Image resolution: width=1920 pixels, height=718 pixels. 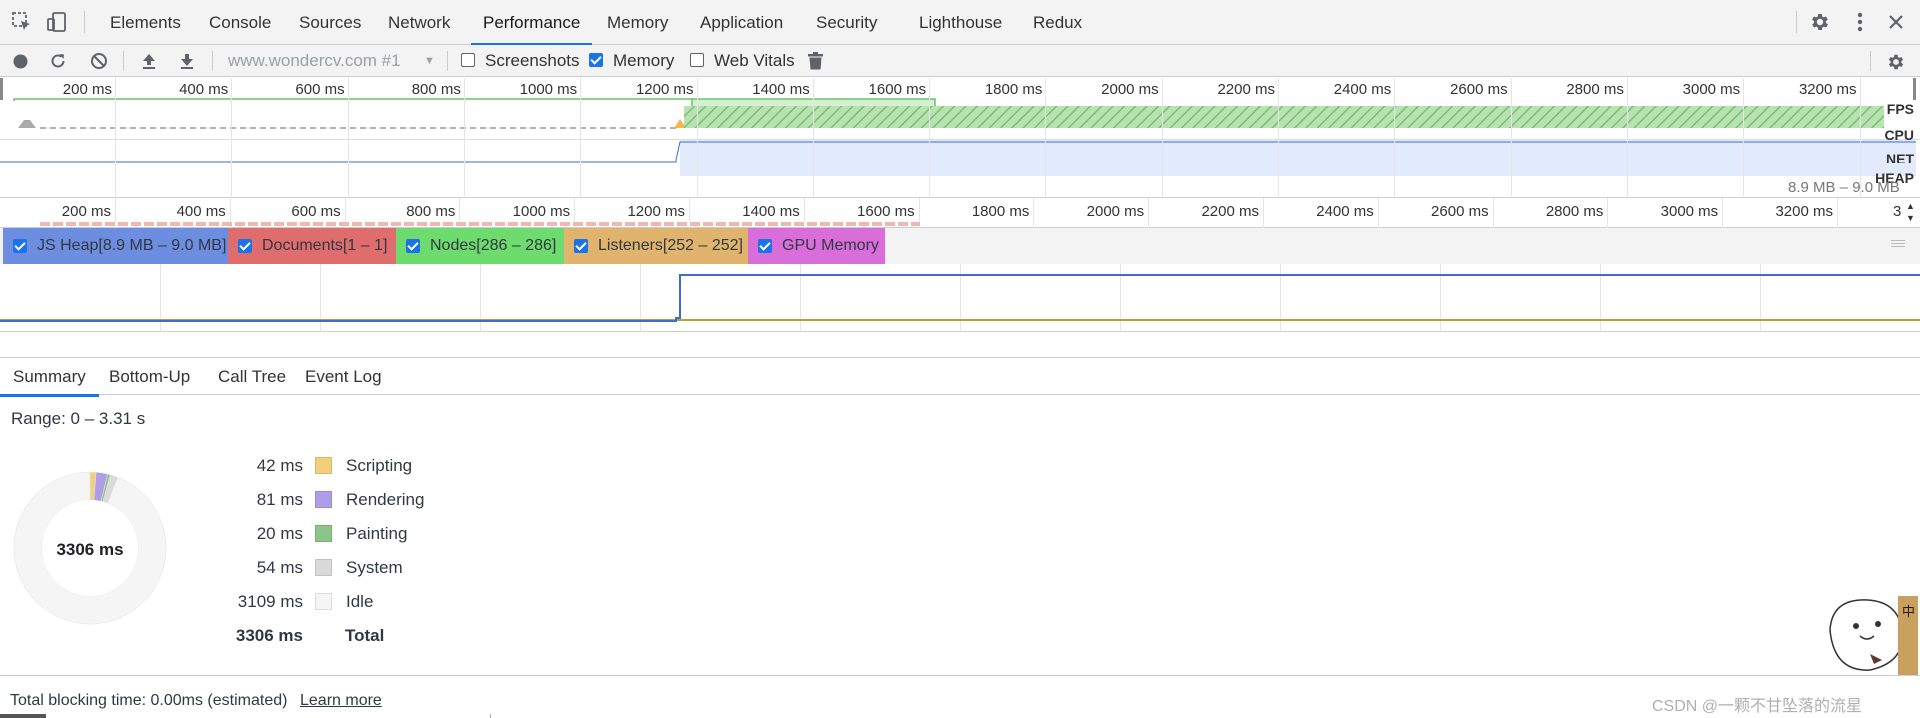 I want to click on summary-row: 20 ms Painting, so click(x=323, y=534).